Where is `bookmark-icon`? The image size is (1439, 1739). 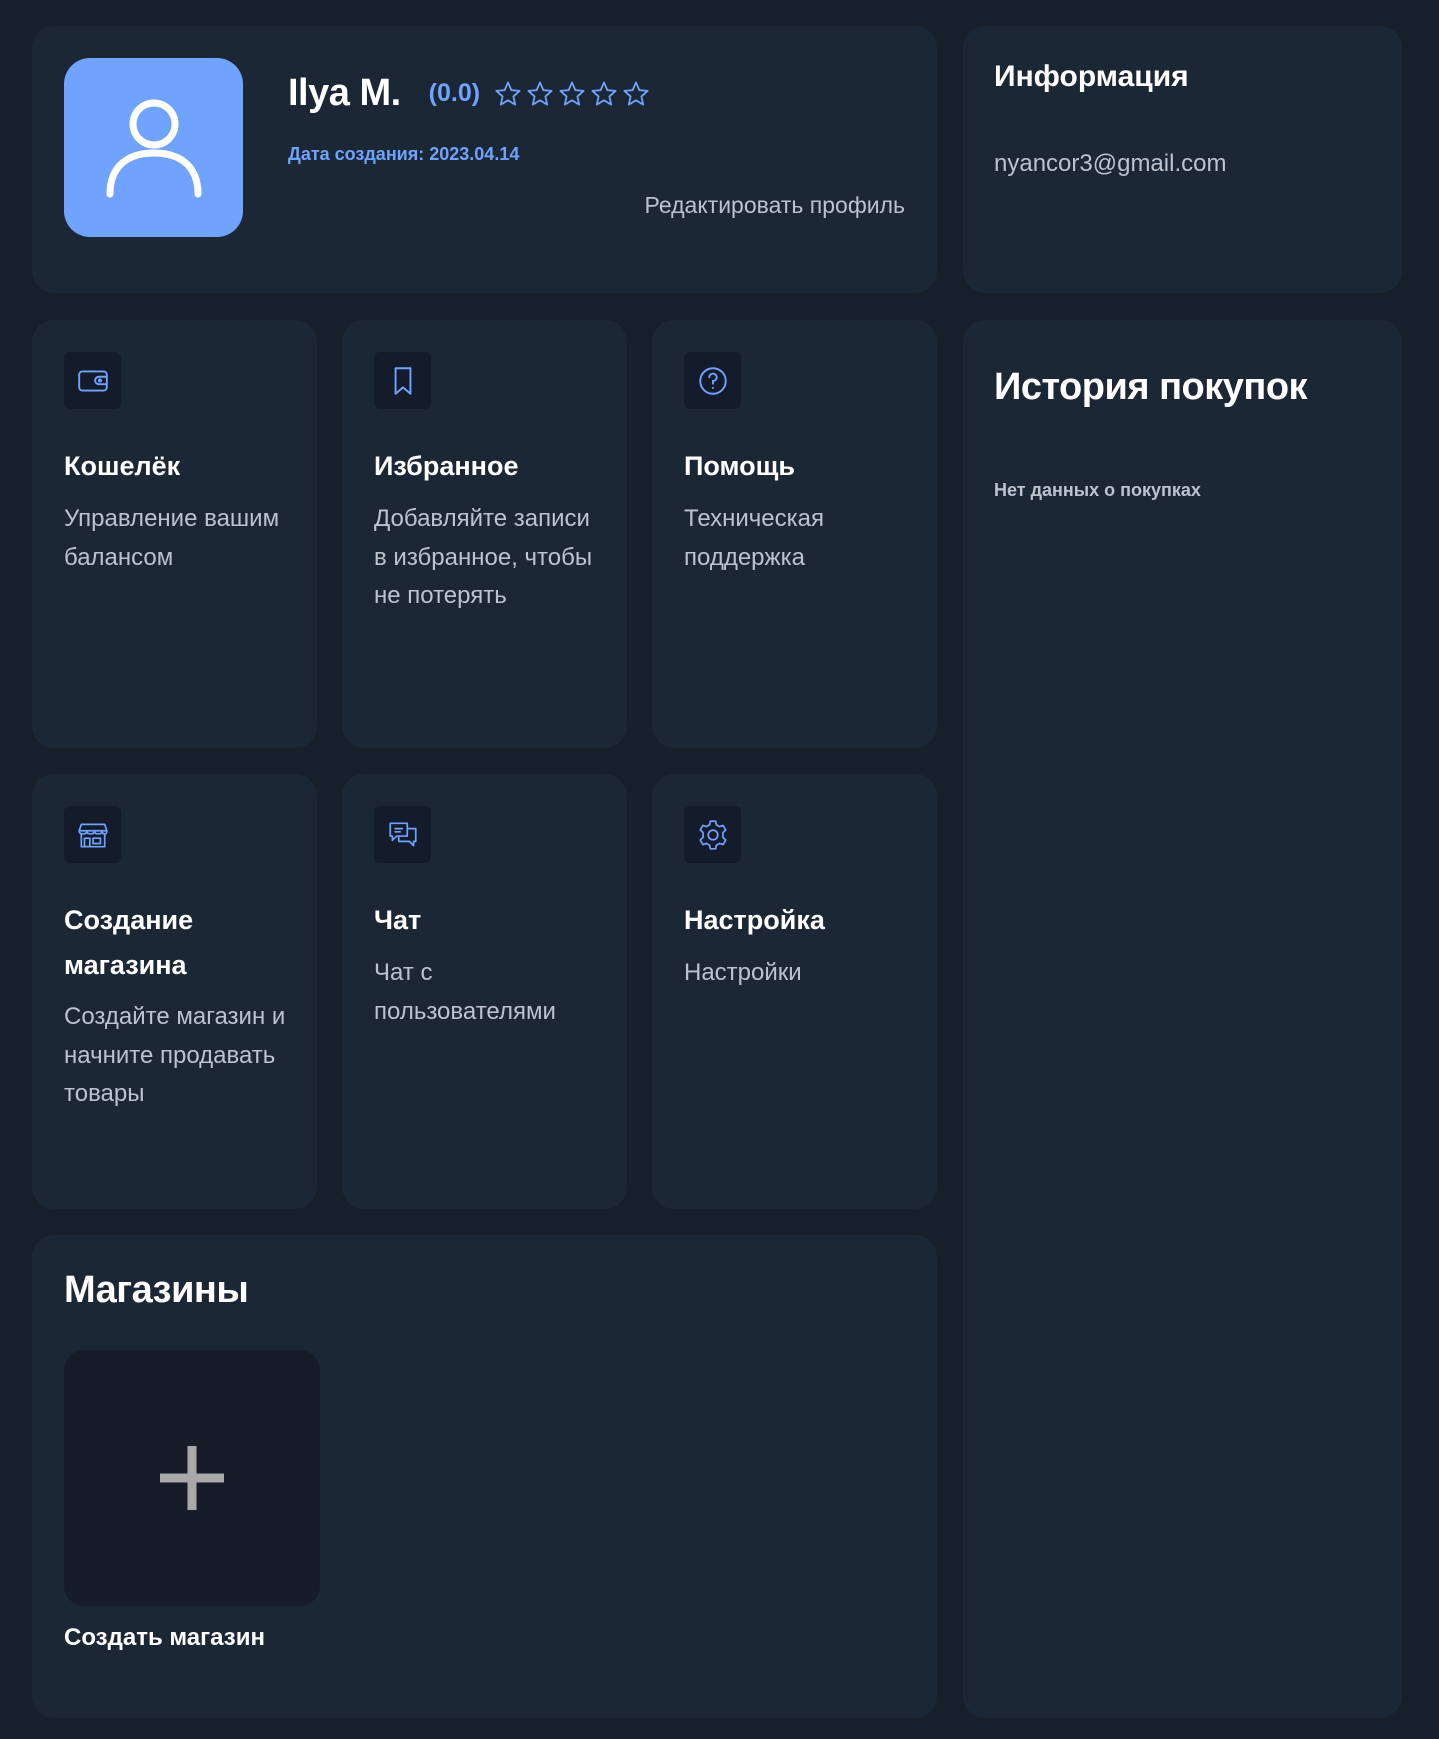
bookmark-icon is located at coordinates (402, 380).